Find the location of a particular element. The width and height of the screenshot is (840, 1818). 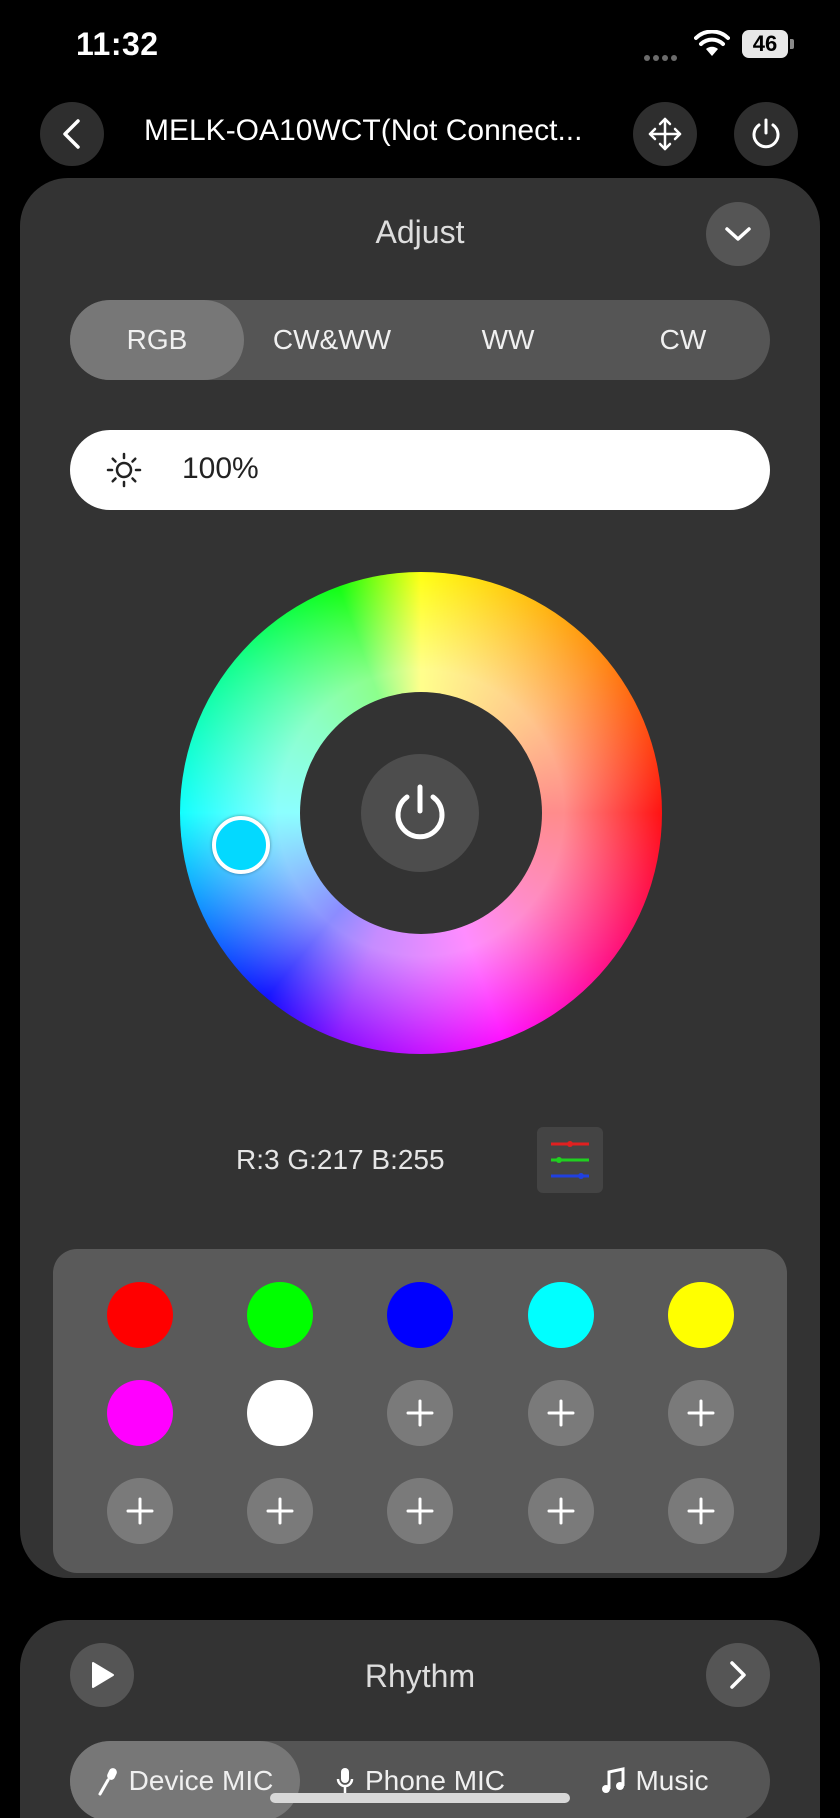

tab-cw: CW is located at coordinates (683, 340).